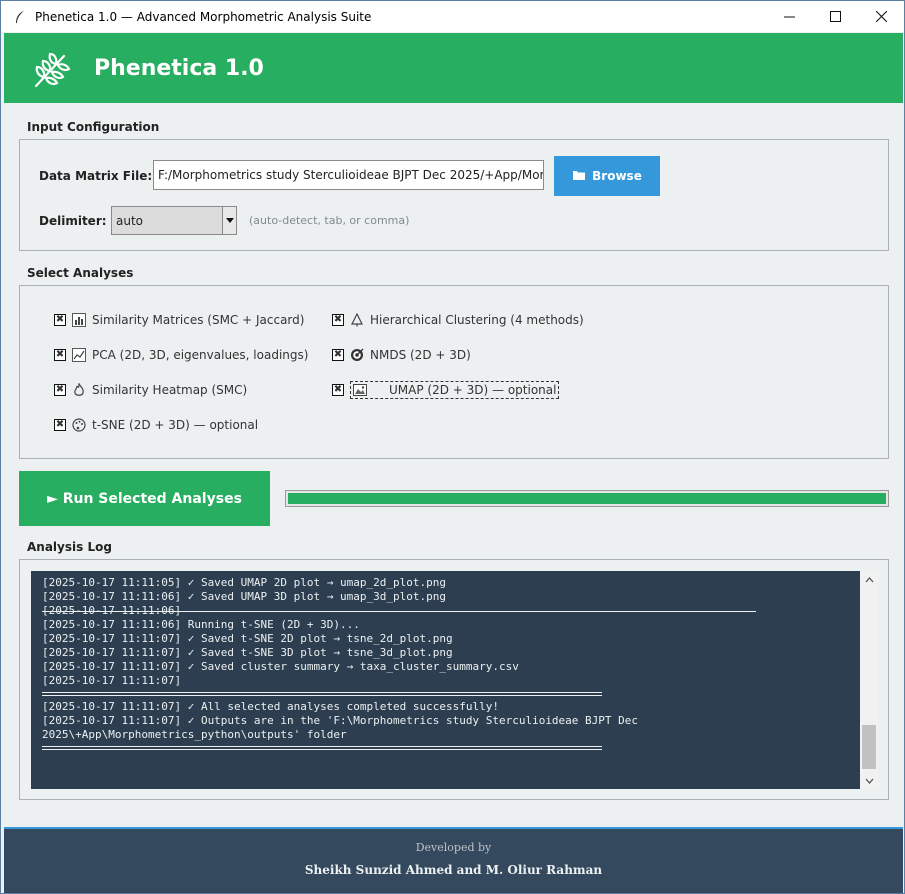 Image resolution: width=905 pixels, height=894 pixels. What do you see at coordinates (80, 273) in the screenshot?
I see `select-analyses-heading: Select Analyses` at bounding box center [80, 273].